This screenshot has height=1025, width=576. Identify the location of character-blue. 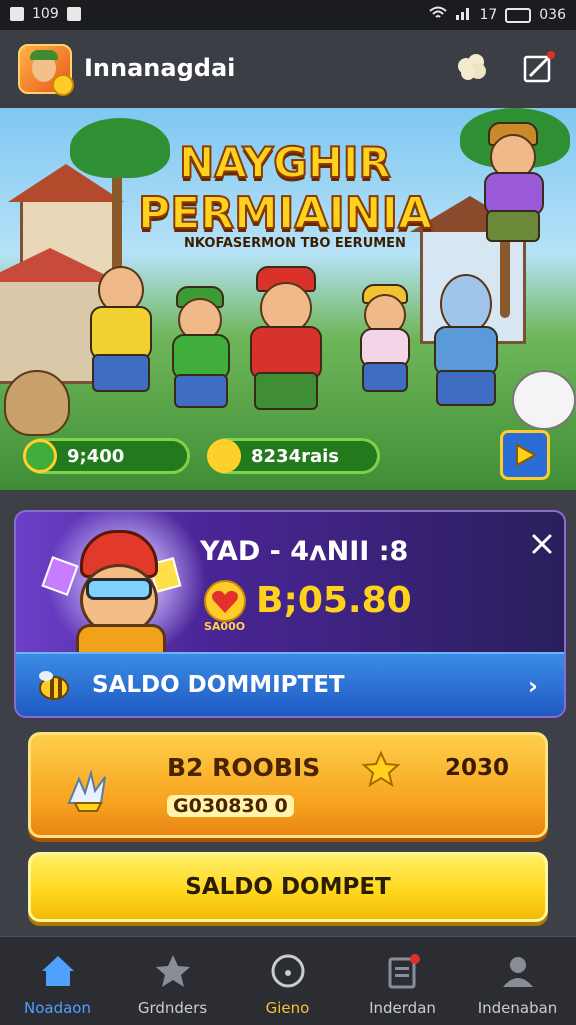
(465, 349).